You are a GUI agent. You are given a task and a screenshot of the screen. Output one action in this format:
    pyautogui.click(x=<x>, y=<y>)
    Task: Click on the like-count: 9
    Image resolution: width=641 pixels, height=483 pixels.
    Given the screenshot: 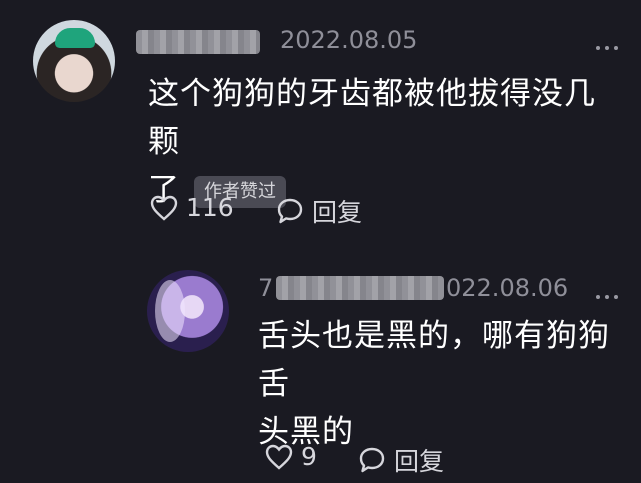 What is the action you would take?
    pyautogui.click(x=309, y=456)
    